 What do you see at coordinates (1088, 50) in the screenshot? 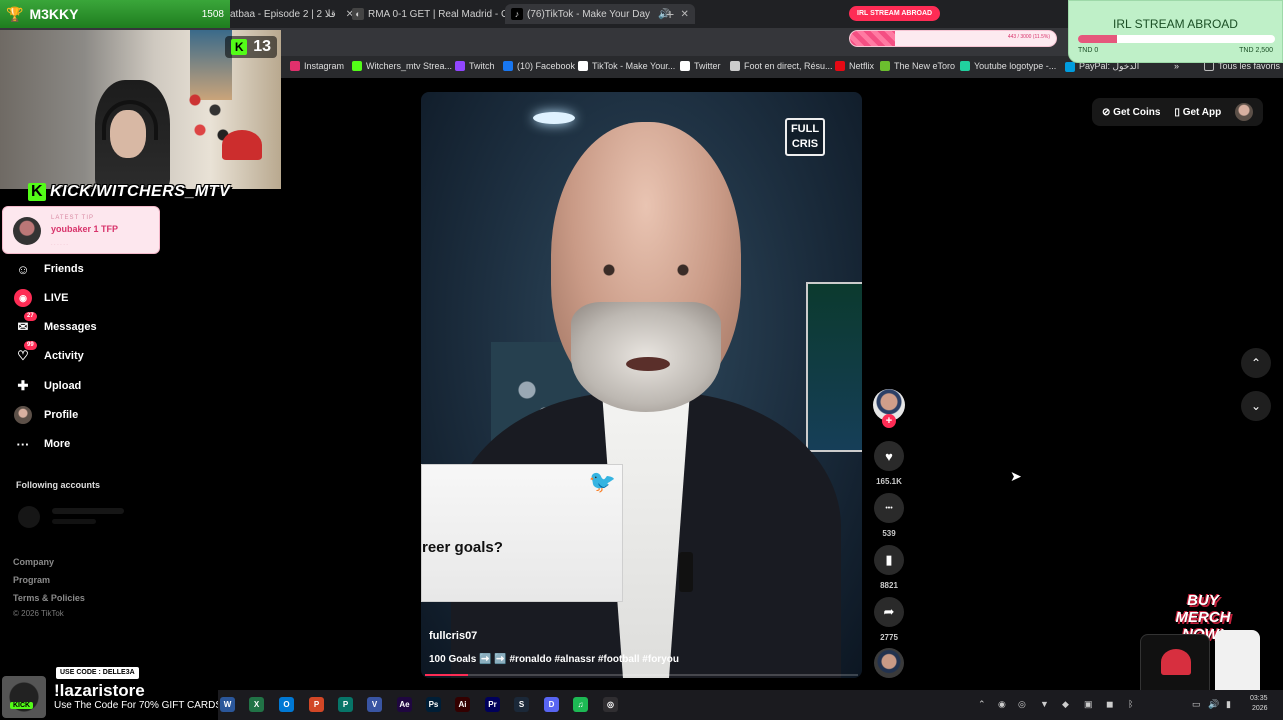
I see `irl-goal-start: TND 0` at bounding box center [1088, 50].